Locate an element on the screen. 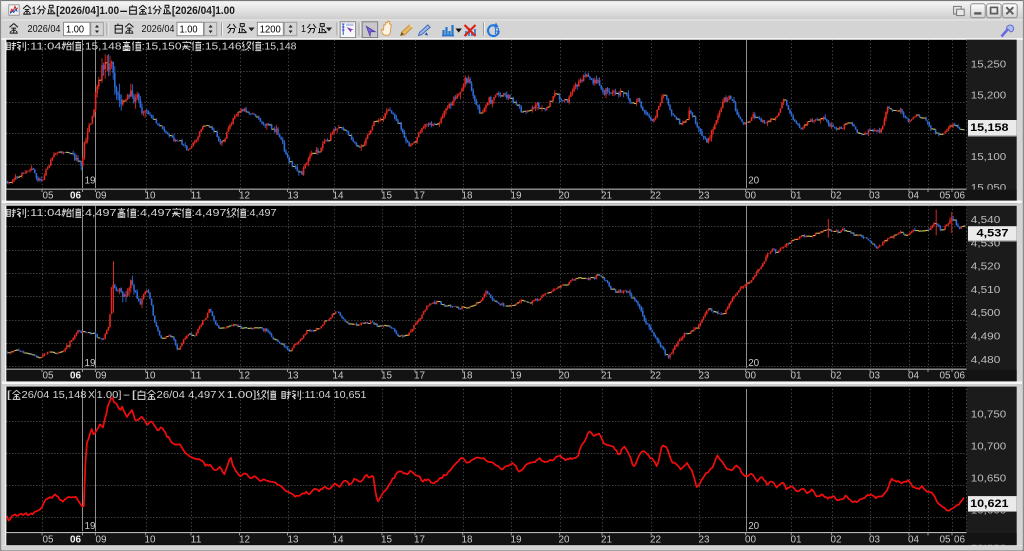 The image size is (1024, 551). svg-text: 23 is located at coordinates (704, 539).